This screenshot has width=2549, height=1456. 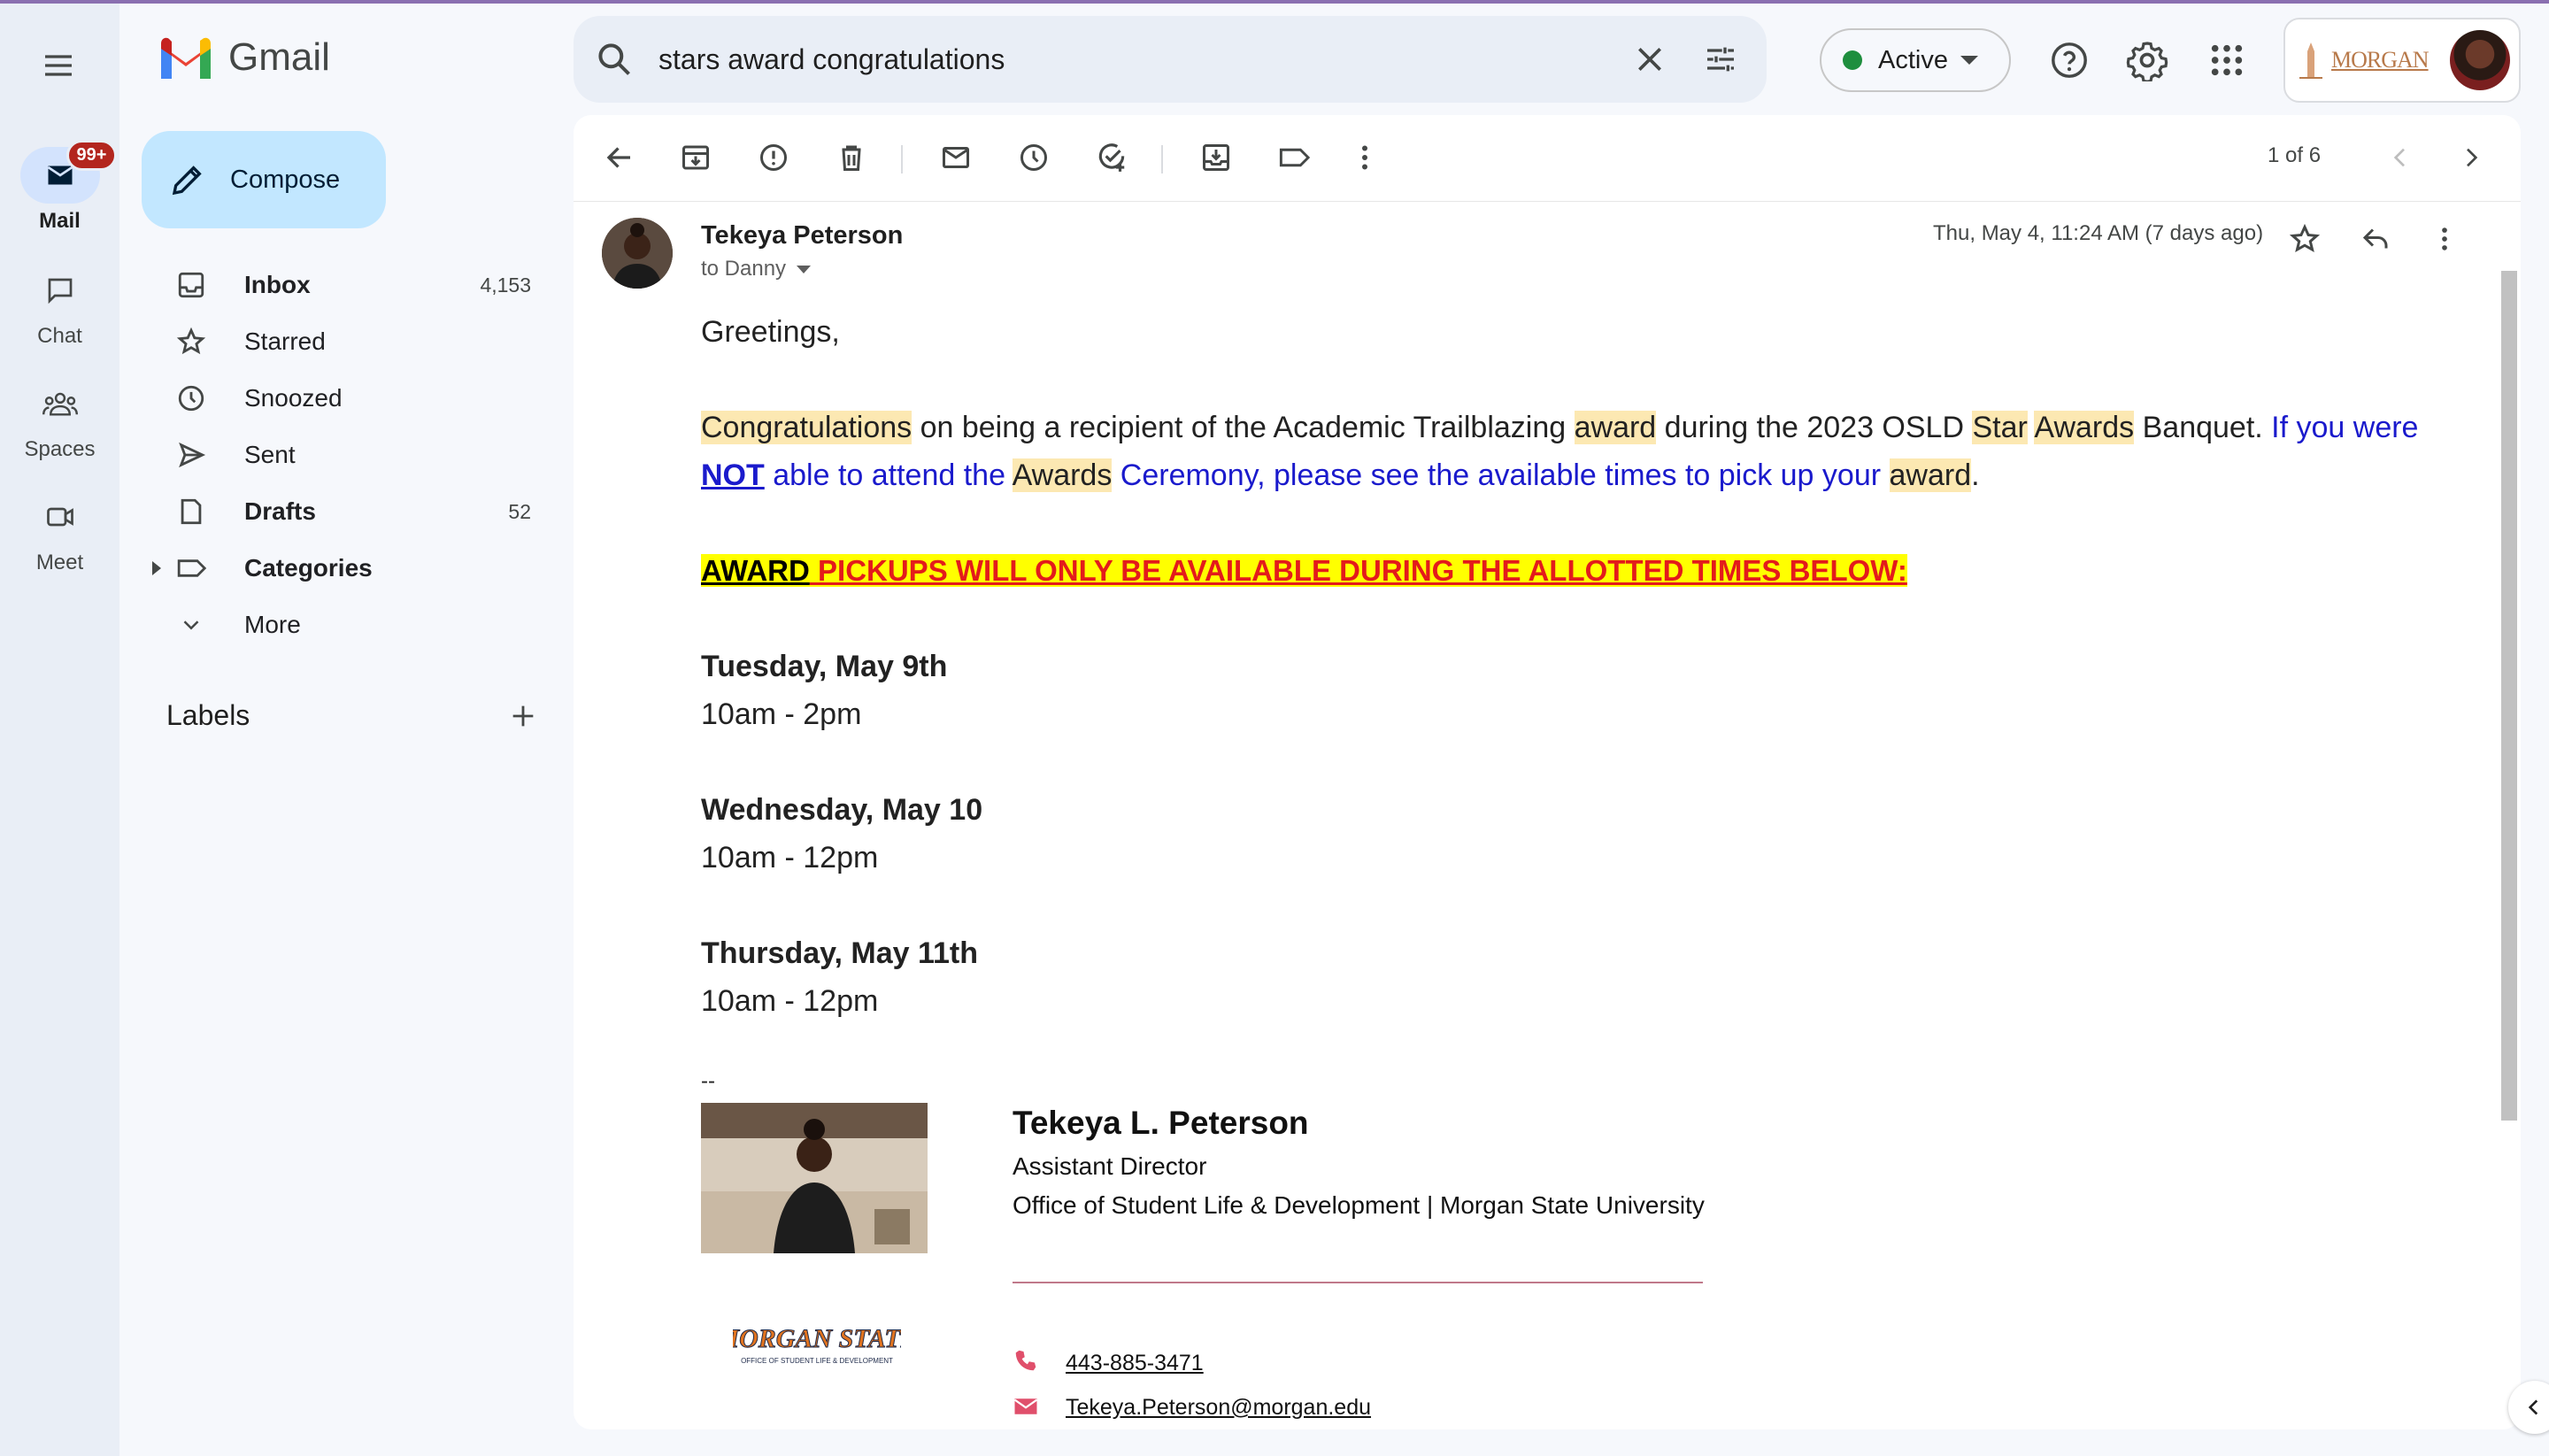 I want to click on nav-count-drafts: 52, so click(x=520, y=511).